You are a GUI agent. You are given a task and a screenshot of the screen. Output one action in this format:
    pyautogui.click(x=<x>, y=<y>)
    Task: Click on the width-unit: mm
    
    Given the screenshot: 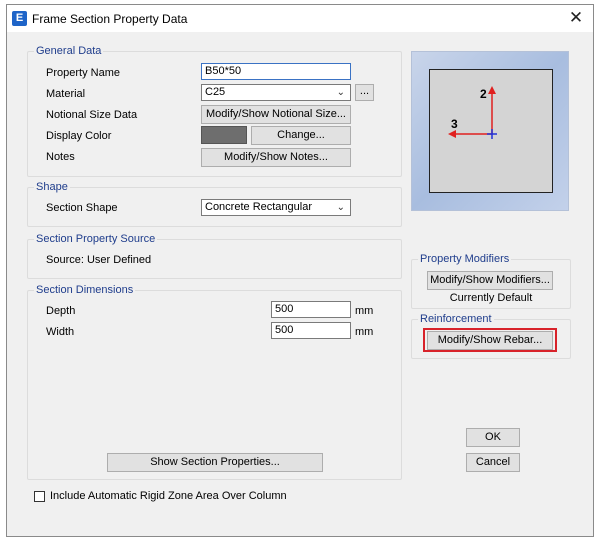 What is the action you would take?
    pyautogui.click(x=364, y=332)
    